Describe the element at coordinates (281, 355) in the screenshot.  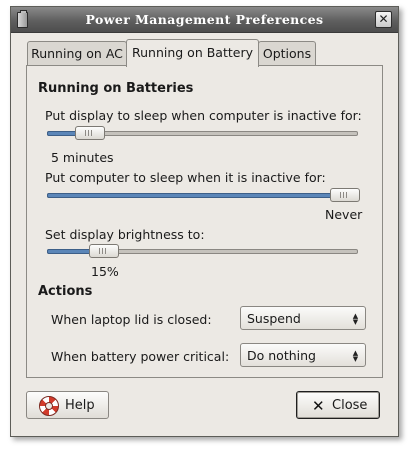
I see `battery-critical-selected: Do nothing` at that location.